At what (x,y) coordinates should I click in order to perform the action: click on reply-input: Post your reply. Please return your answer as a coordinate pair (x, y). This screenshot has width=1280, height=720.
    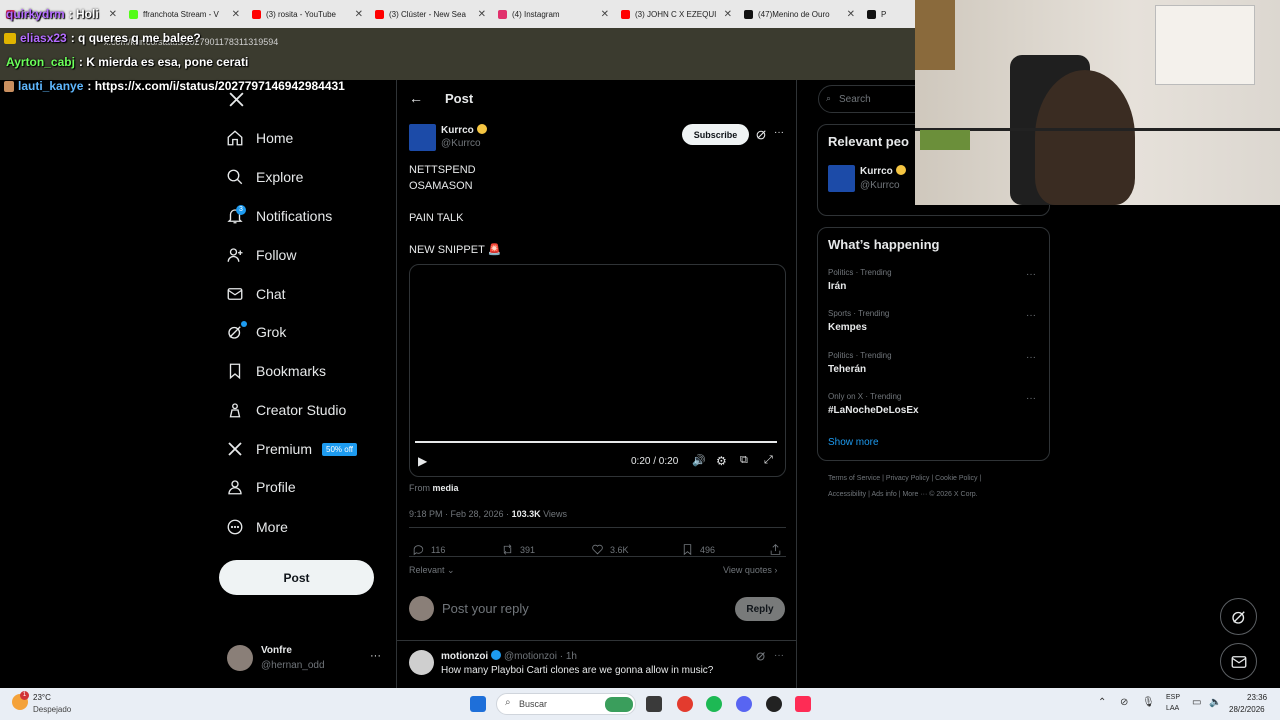
    Looking at the image, I should click on (485, 608).